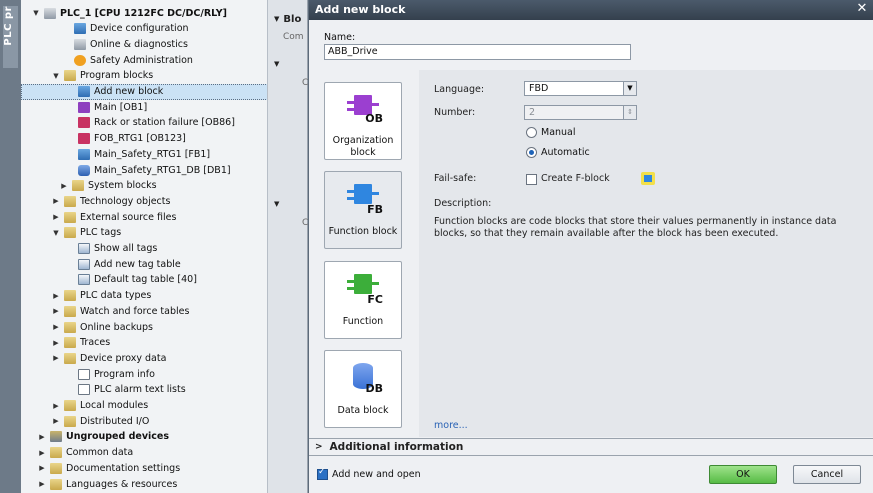 The image size is (873, 493). What do you see at coordinates (144, 264) in the screenshot?
I see `tree-item: Add new tag table` at bounding box center [144, 264].